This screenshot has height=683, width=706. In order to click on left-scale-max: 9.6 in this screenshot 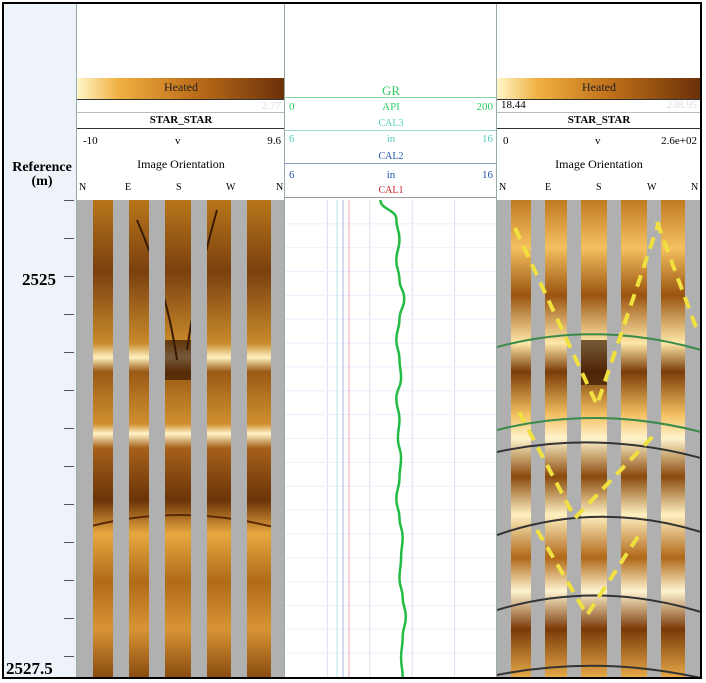, I will do `click(274, 141)`.